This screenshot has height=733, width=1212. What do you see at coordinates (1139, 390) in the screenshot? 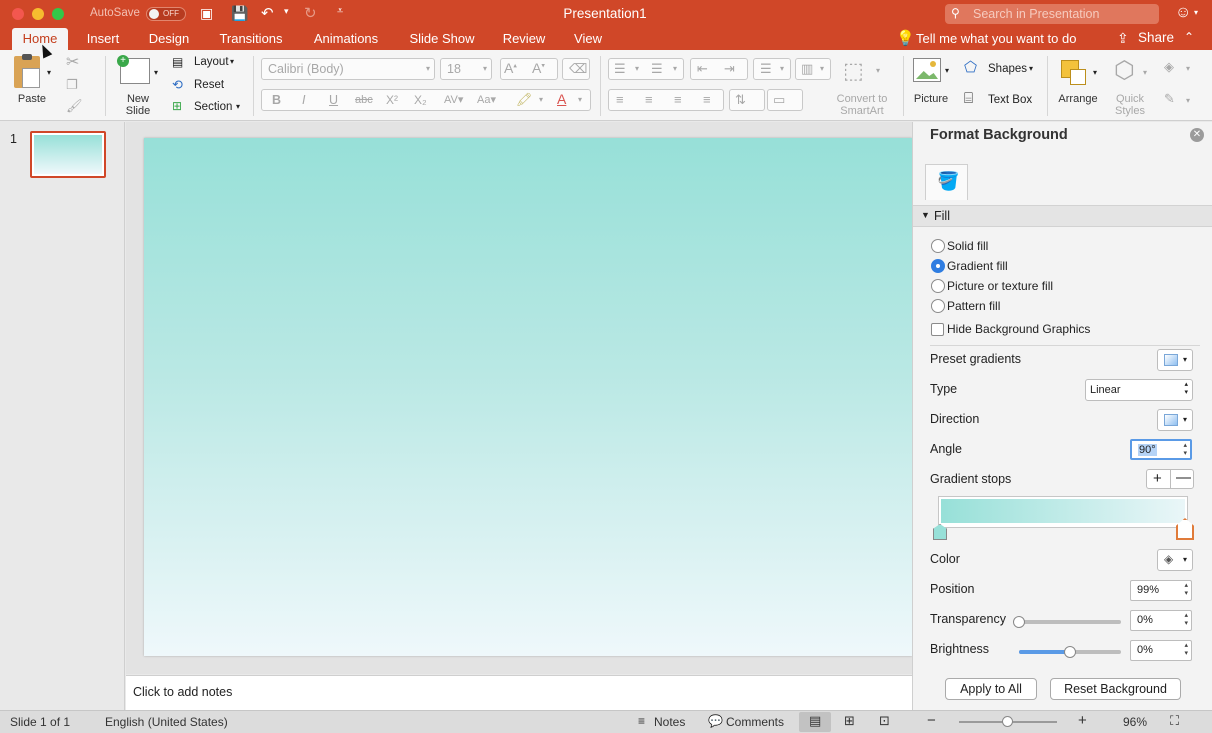
I see `type-select: Linear ▴ ▾` at bounding box center [1139, 390].